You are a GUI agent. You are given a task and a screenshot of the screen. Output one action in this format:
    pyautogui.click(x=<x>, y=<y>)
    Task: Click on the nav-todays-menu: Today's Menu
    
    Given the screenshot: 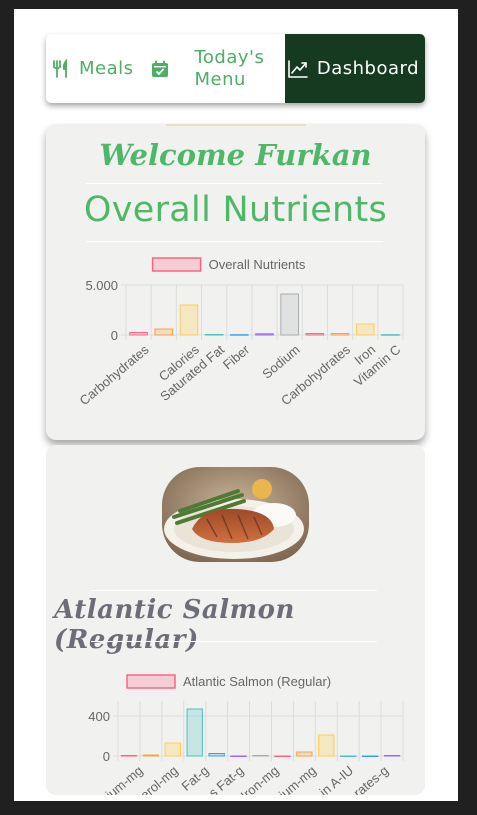 What is the action you would take?
    pyautogui.click(x=215, y=68)
    